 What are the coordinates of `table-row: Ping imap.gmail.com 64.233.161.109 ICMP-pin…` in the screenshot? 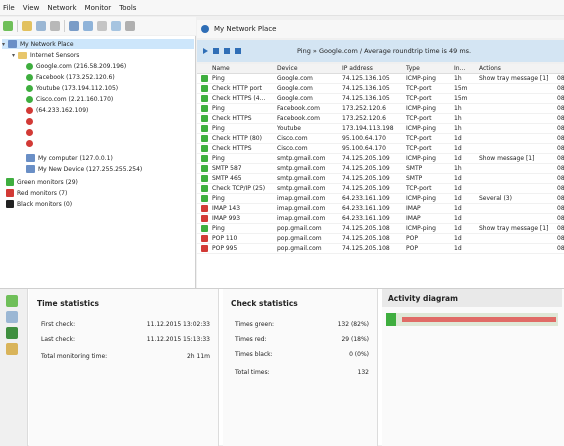 It's located at (380, 199).